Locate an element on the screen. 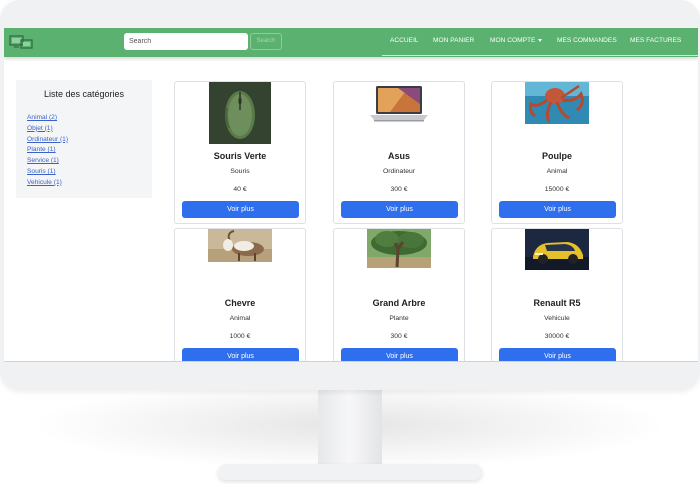  search-input is located at coordinates (186, 41).